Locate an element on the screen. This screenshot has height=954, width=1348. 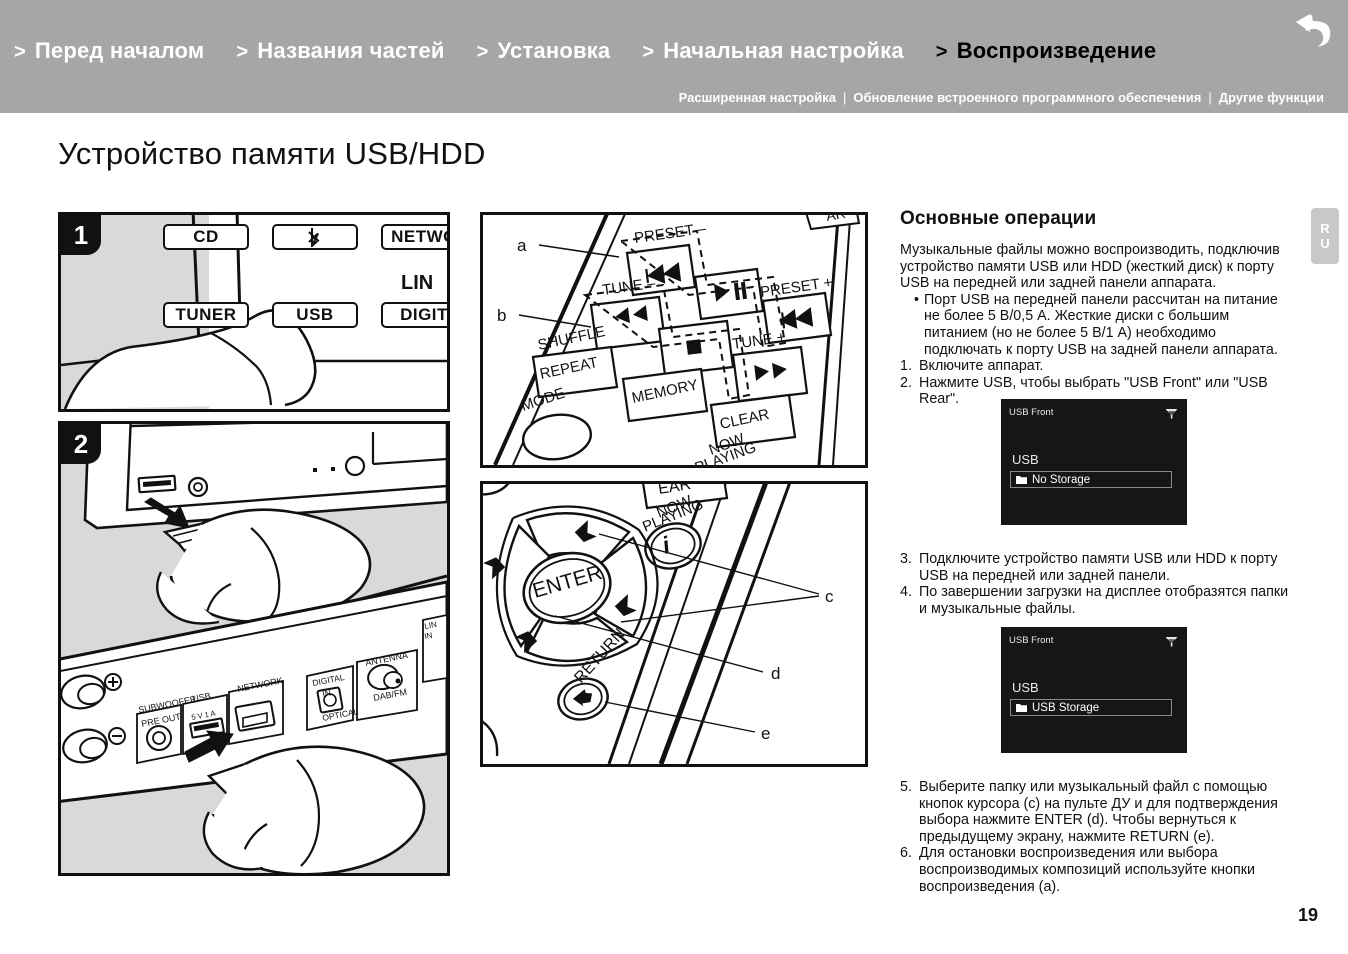
remote-button-digital: DIGIT is located at coordinates (414, 315).